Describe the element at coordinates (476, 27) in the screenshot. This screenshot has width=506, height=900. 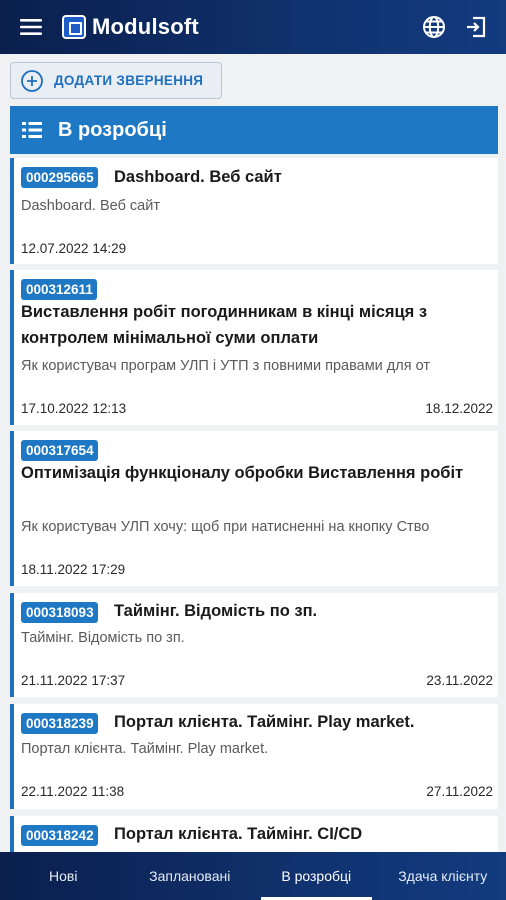
I see `logout-icon` at that location.